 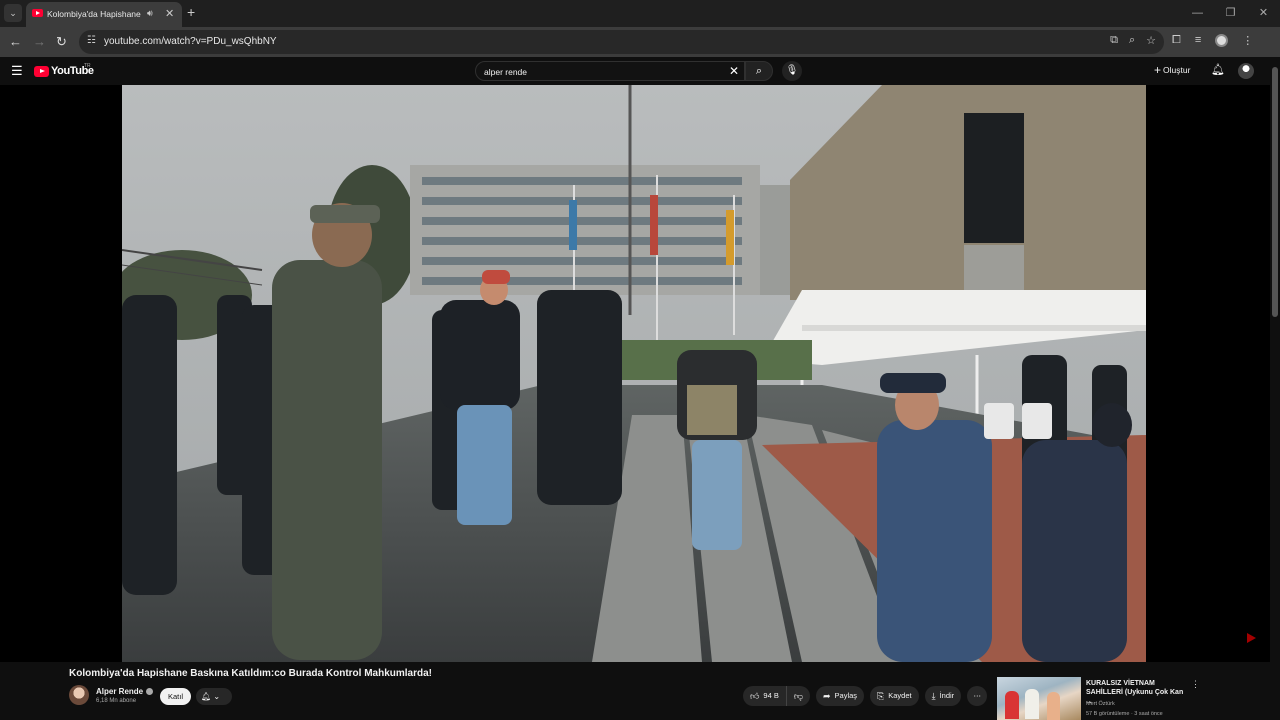 I want to click on like-count: 94 B, so click(x=771, y=695).